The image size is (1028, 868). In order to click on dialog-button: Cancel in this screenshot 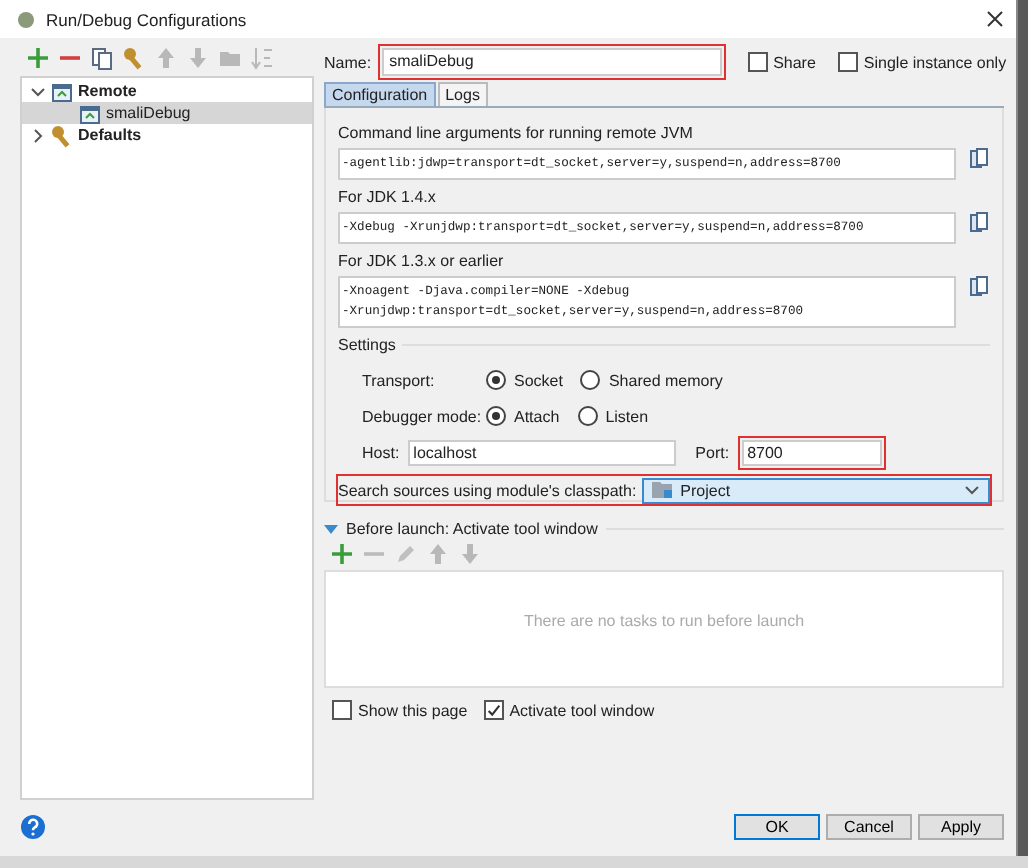, I will do `click(869, 826)`.